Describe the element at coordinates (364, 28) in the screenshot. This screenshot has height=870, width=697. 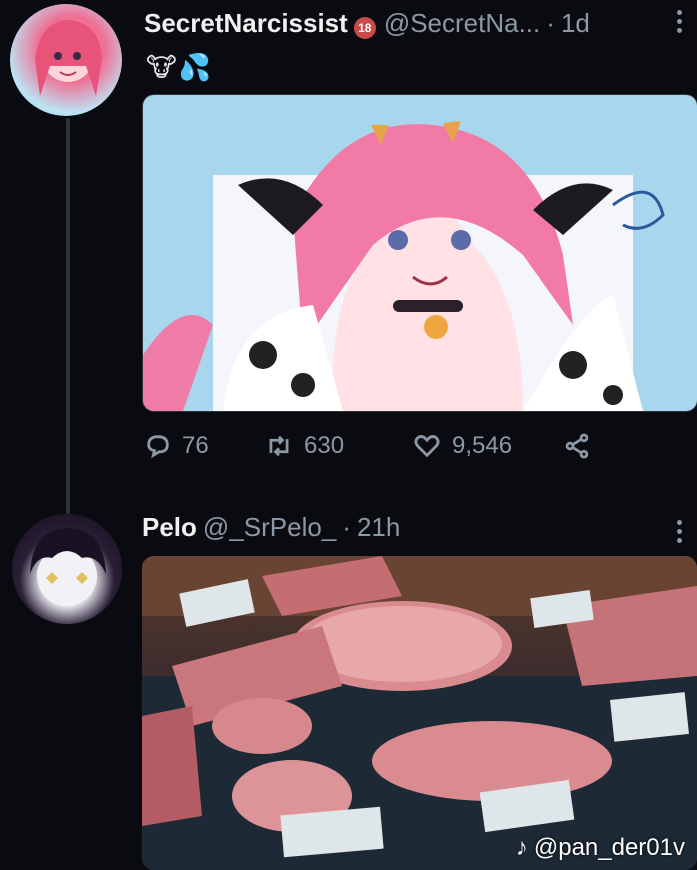
I see `age-badge-icon: 18` at that location.